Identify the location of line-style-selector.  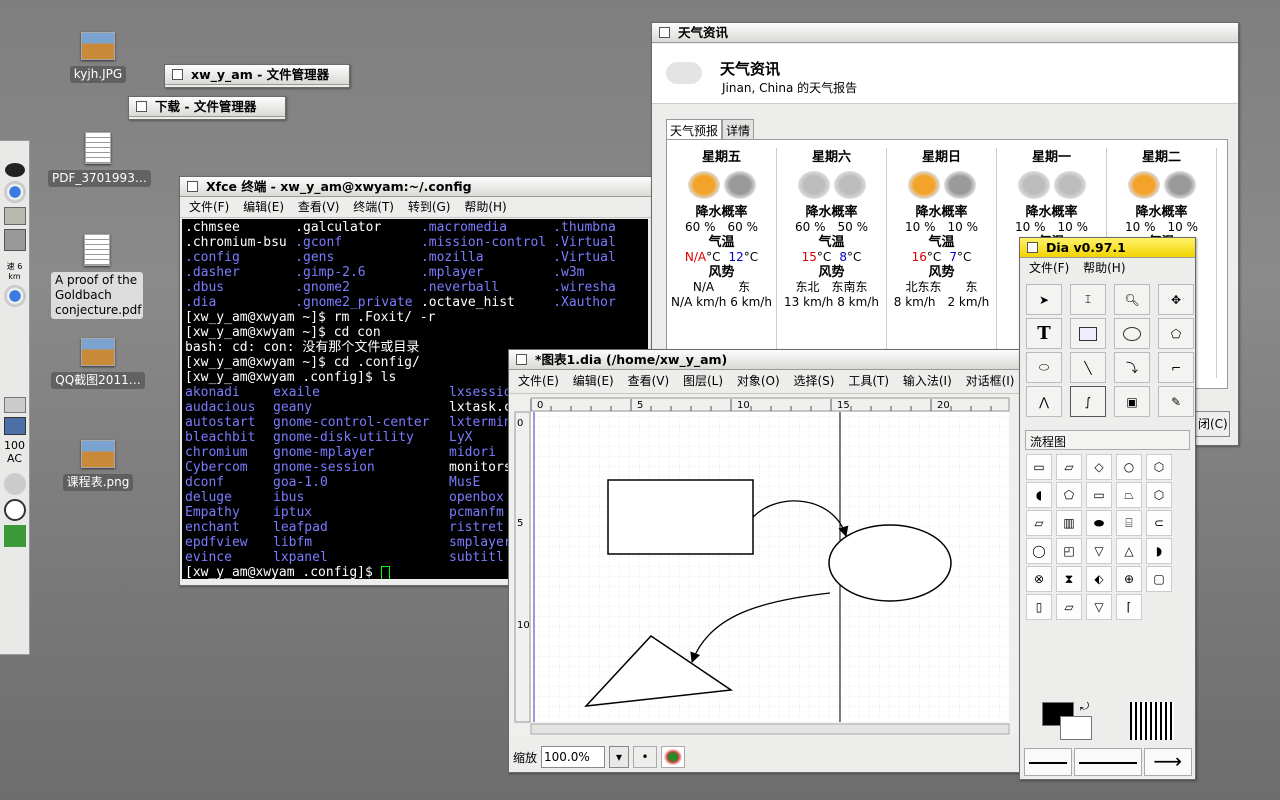
(1108, 762).